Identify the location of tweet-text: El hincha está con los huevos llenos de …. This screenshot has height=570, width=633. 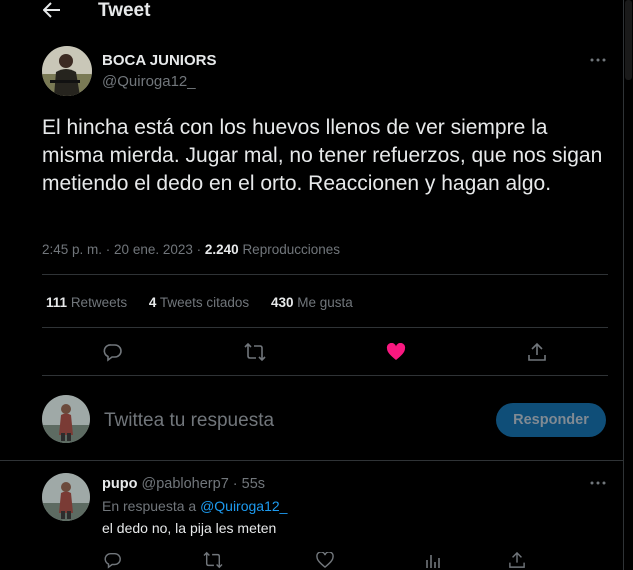
(322, 155).